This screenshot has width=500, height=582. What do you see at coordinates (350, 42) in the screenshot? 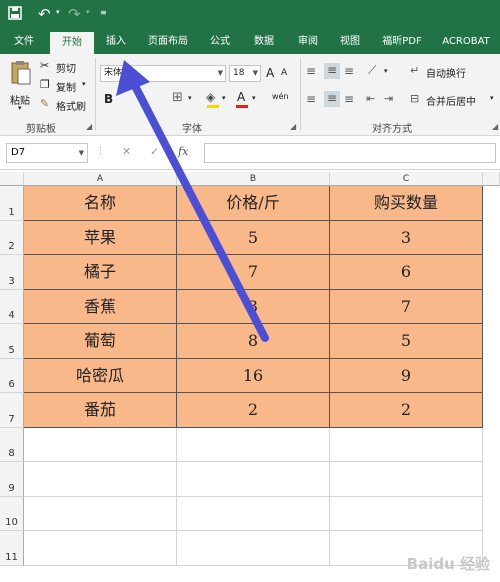
I see `tab-view: 视图` at bounding box center [350, 42].